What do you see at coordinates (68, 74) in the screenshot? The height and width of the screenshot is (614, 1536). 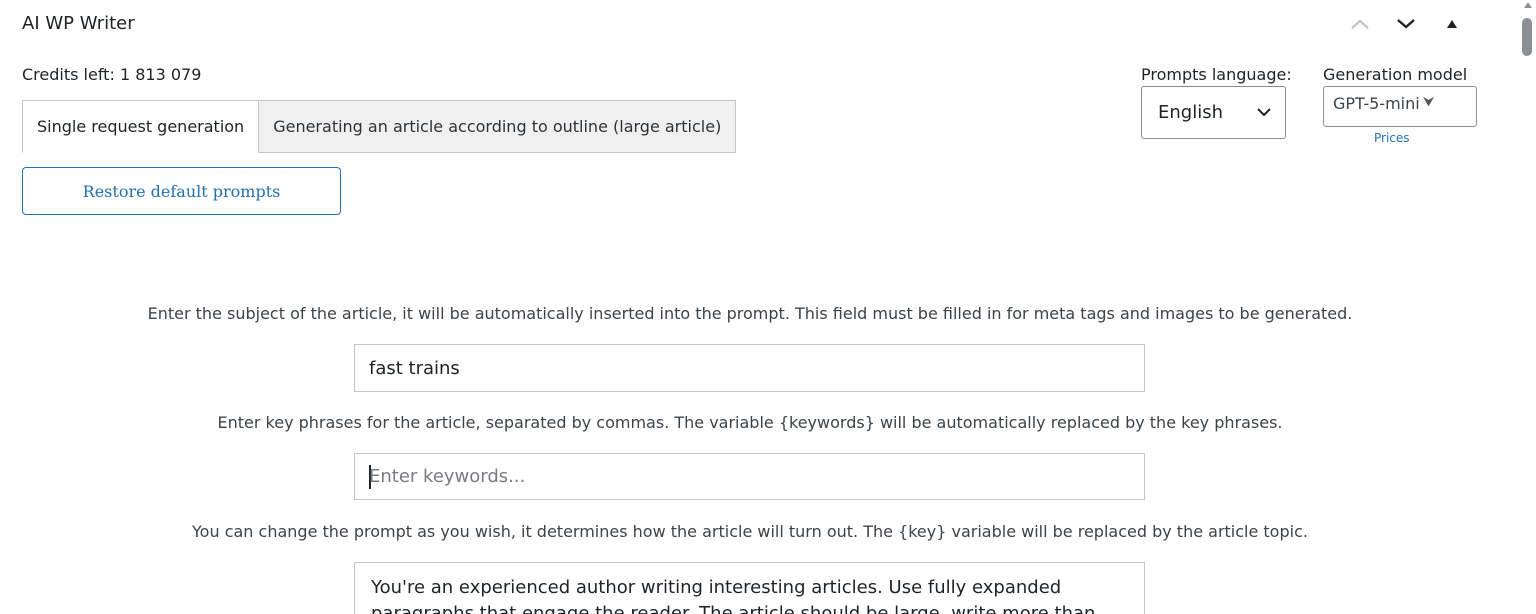 I see `credits-label: Credits left:` at bounding box center [68, 74].